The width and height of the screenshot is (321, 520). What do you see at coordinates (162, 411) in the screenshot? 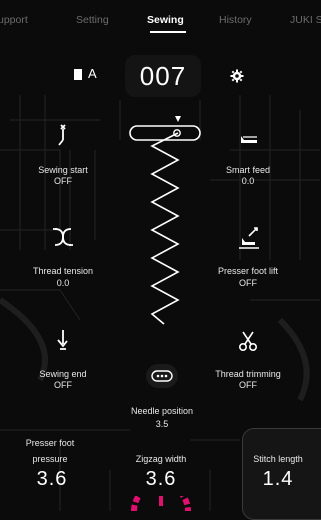
I see `needle-position-label: Needle position` at bounding box center [162, 411].